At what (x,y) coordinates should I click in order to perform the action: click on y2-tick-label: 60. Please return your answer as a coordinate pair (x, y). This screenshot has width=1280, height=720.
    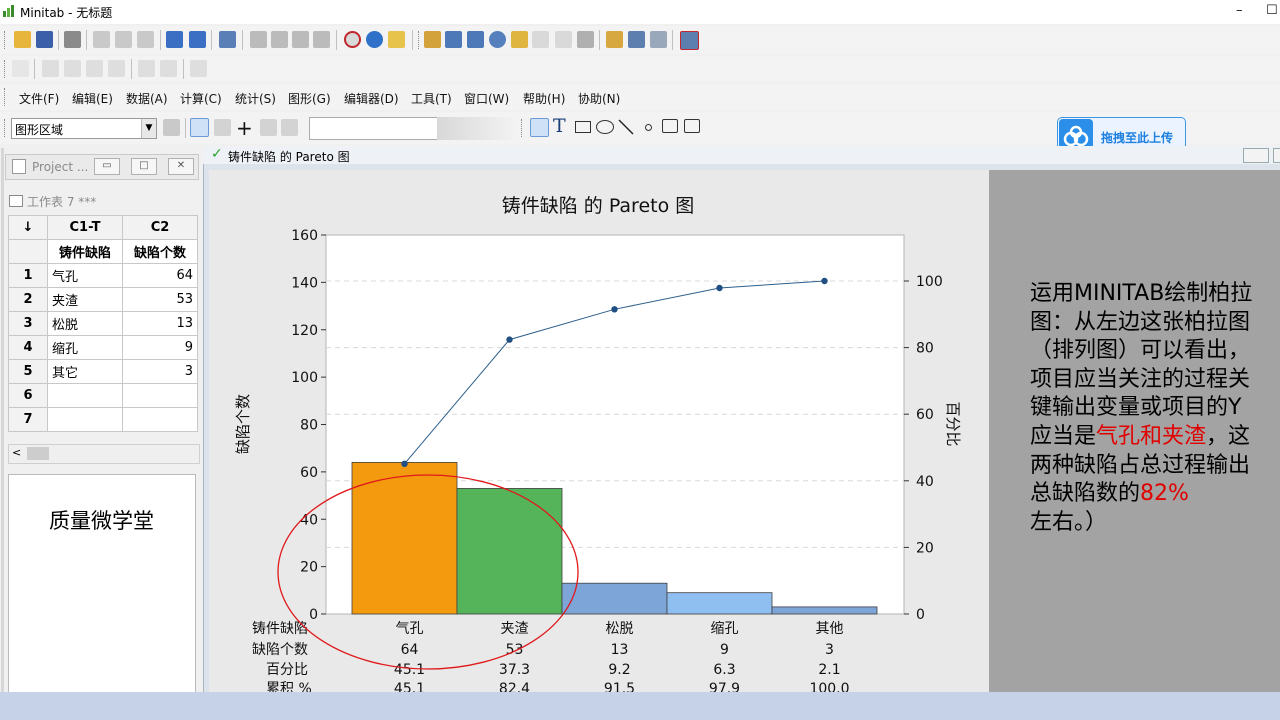
    Looking at the image, I should click on (925, 415).